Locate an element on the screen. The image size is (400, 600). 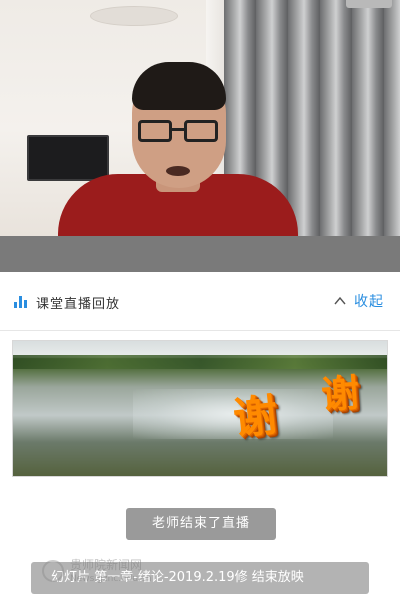
watermark-url: News.gznc.edu.cn is located at coordinates (111, 579).